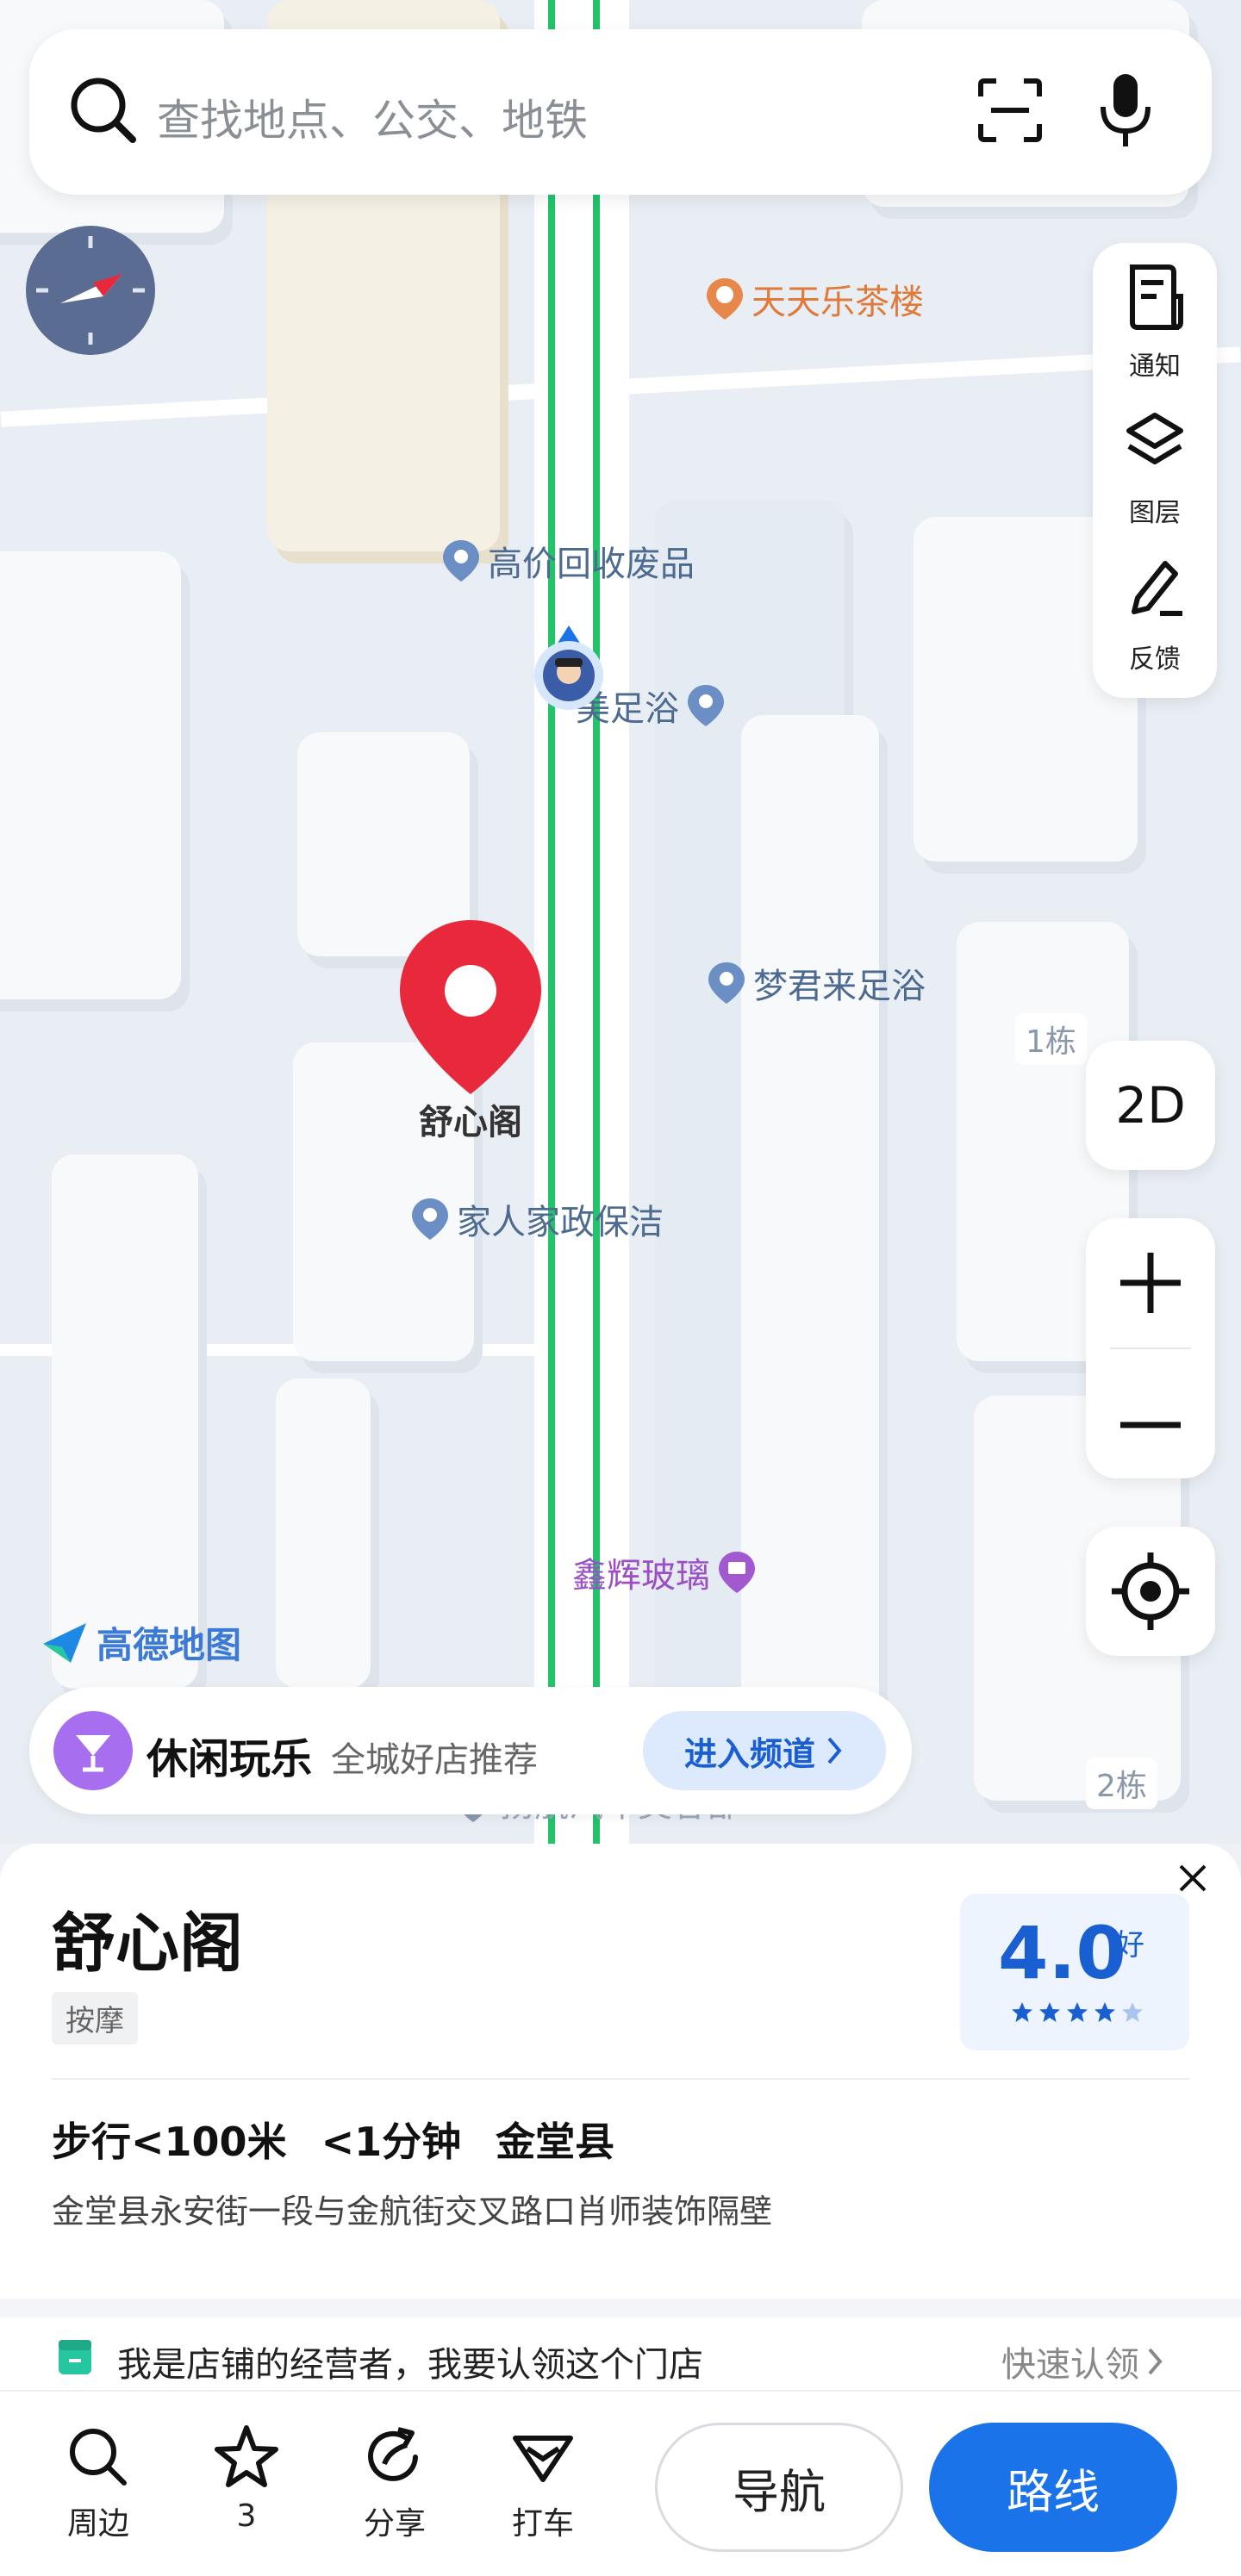 Image resolution: width=1241 pixels, height=2576 pixels. I want to click on layers-icon, so click(1154, 439).